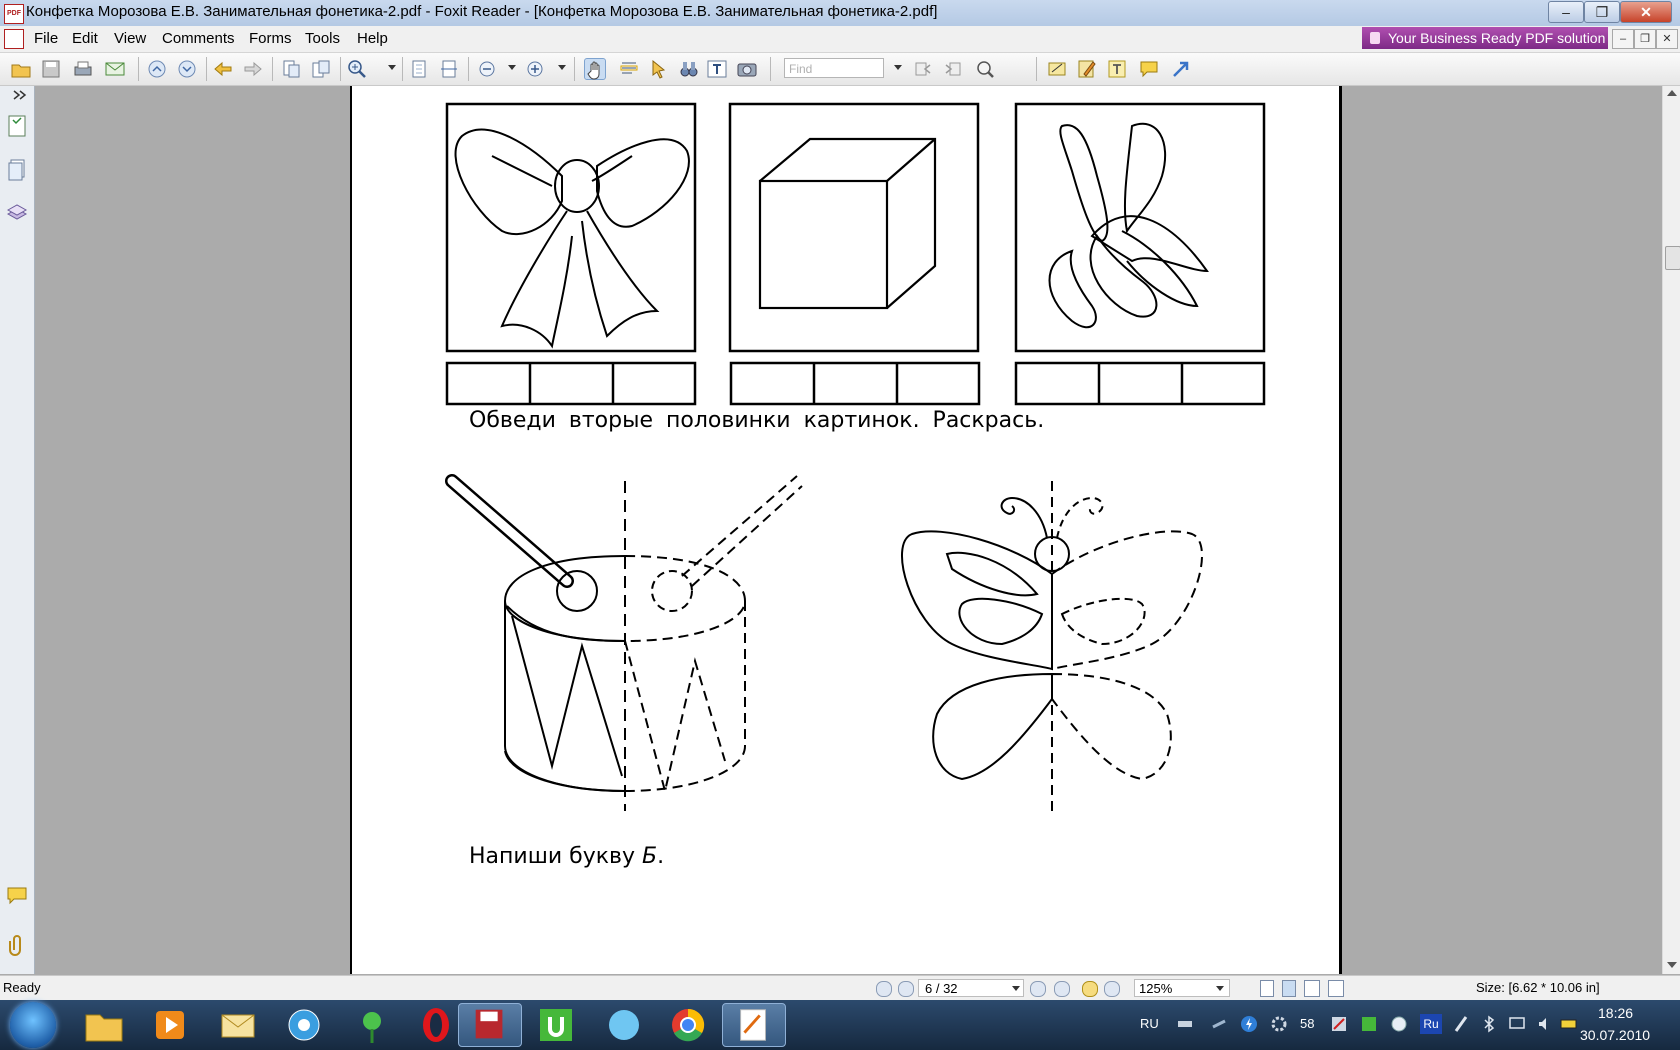  What do you see at coordinates (624, 1025) in the screenshot?
I see `chat-app-icon` at bounding box center [624, 1025].